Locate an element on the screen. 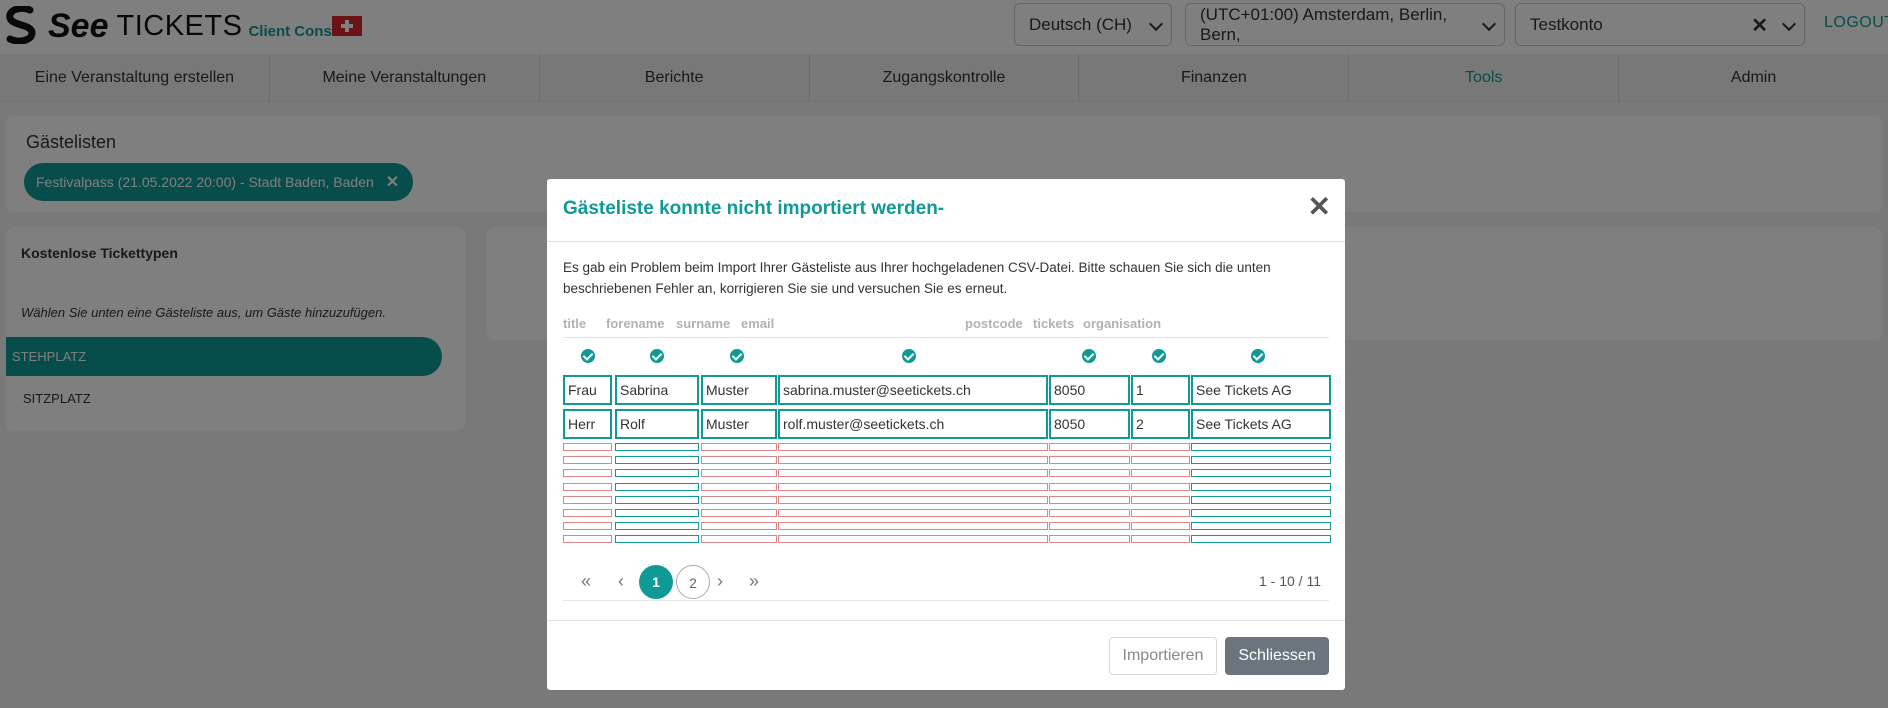  table-cell: 1 is located at coordinates (1160, 390).